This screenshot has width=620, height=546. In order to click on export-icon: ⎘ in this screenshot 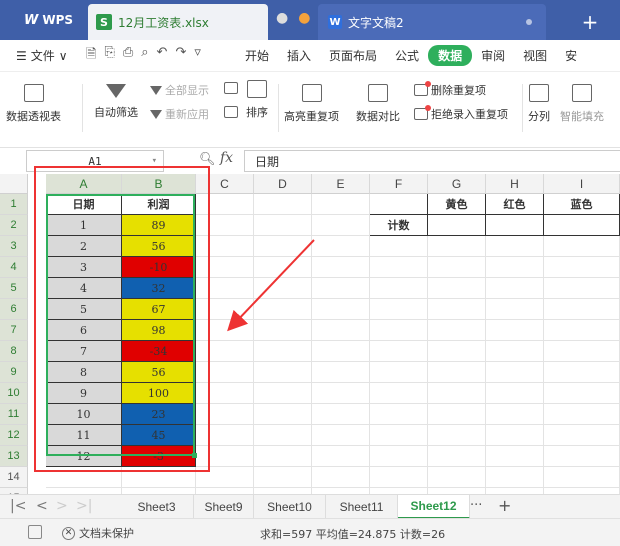, I will do `click(109, 56)`.